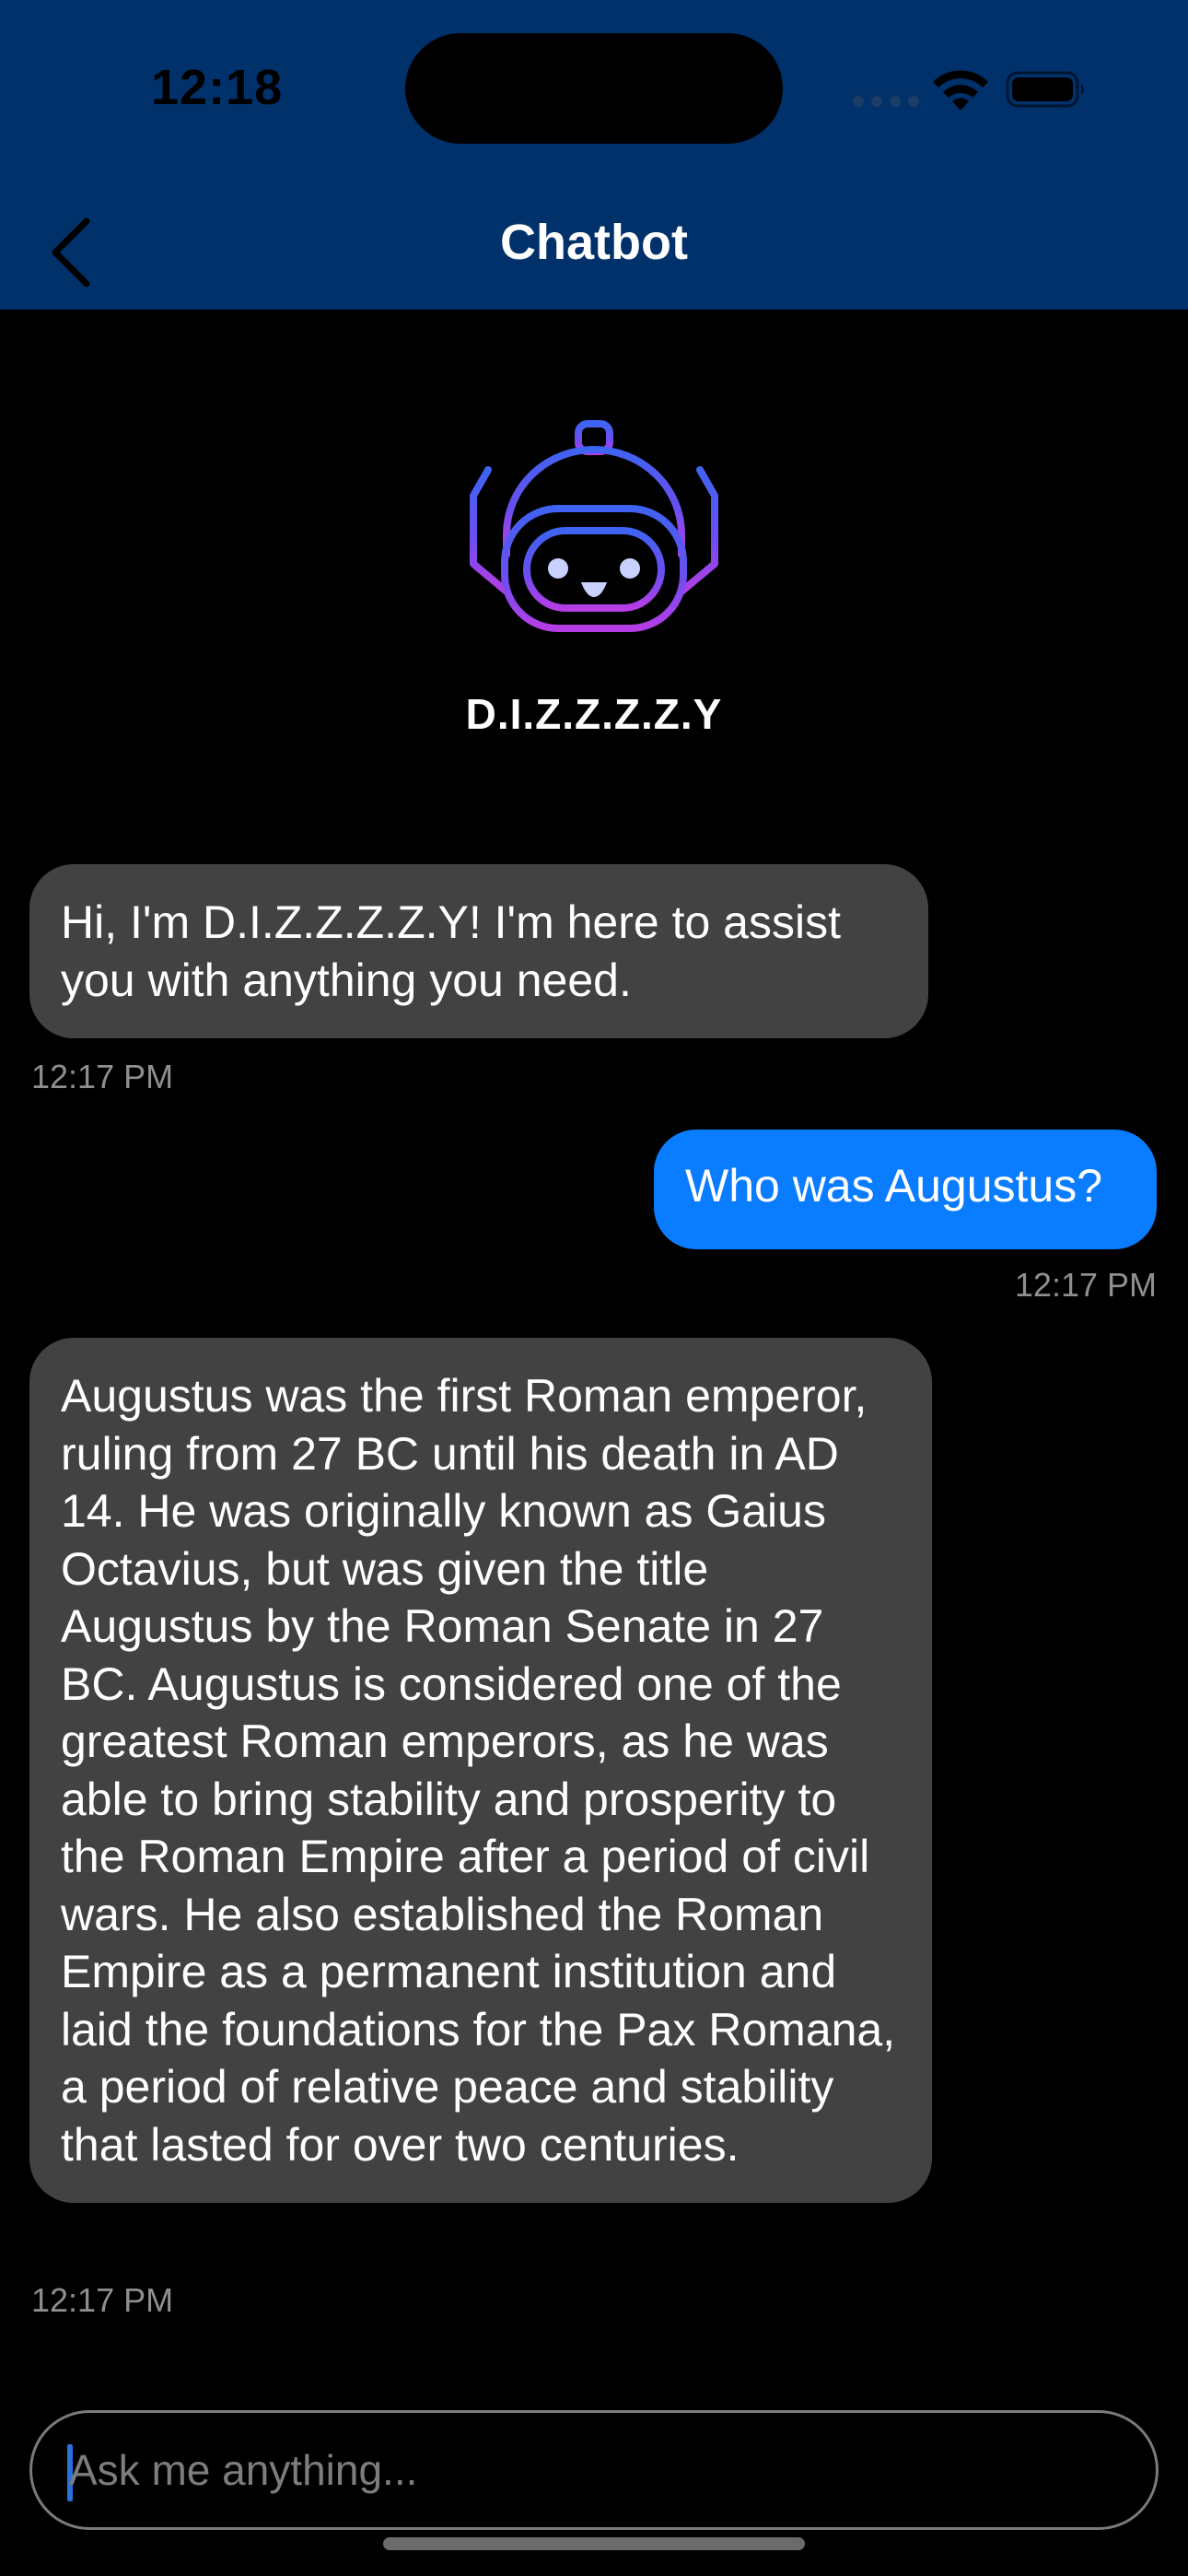 The height and width of the screenshot is (2576, 1188). I want to click on header-bar: 12:18 Chatbot, so click(594, 155).